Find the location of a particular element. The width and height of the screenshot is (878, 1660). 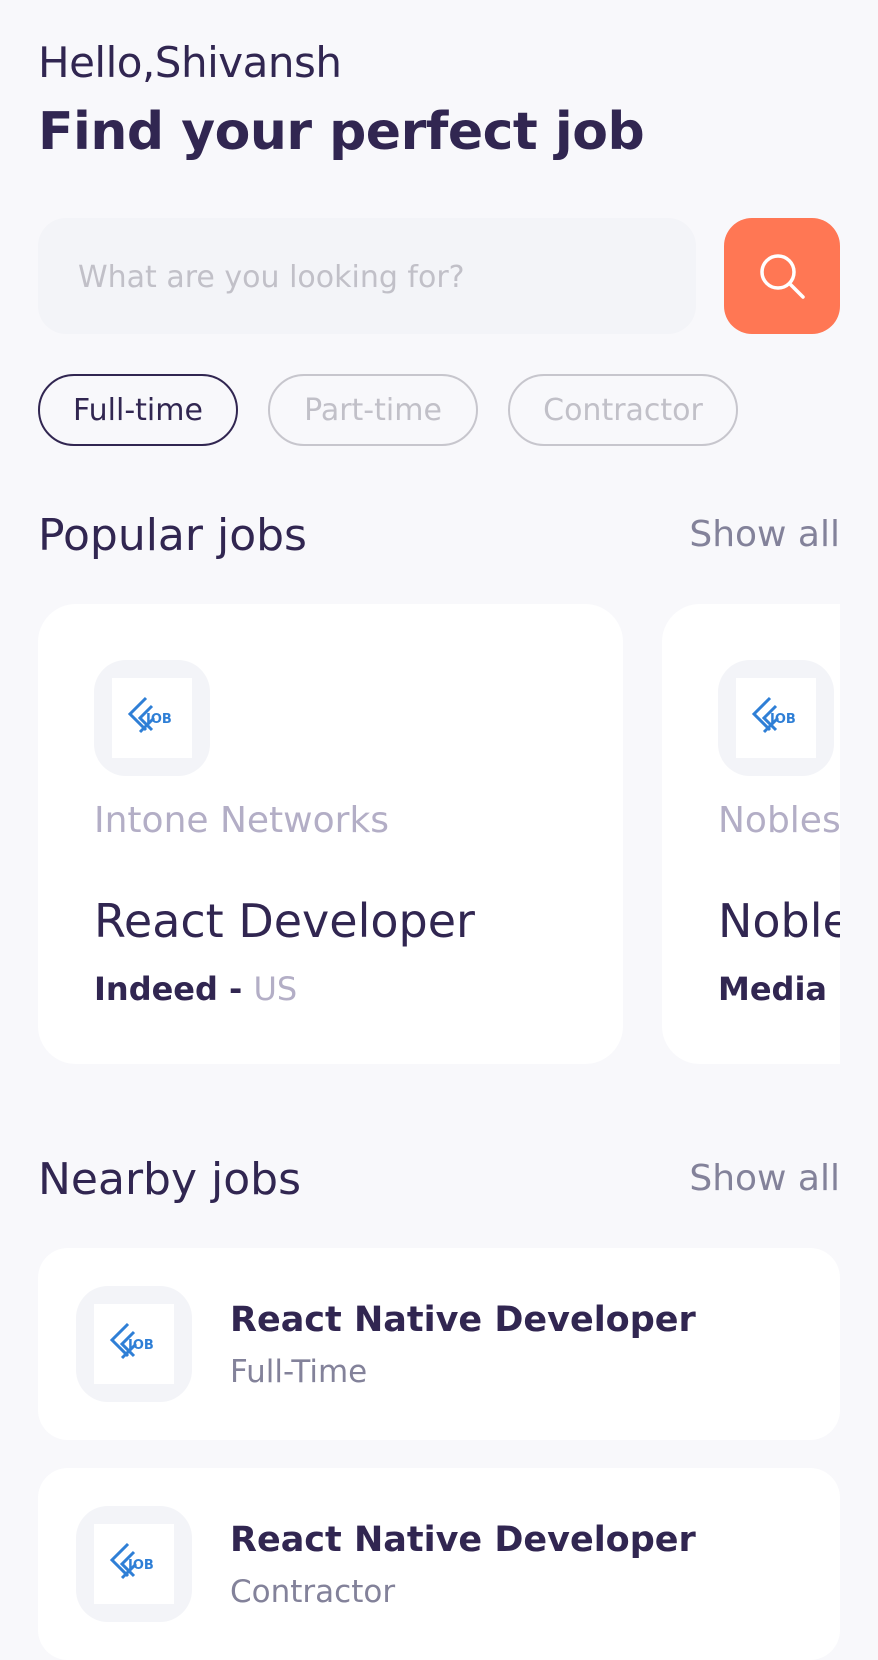

company-name: Intone Networks is located at coordinates (242, 820).